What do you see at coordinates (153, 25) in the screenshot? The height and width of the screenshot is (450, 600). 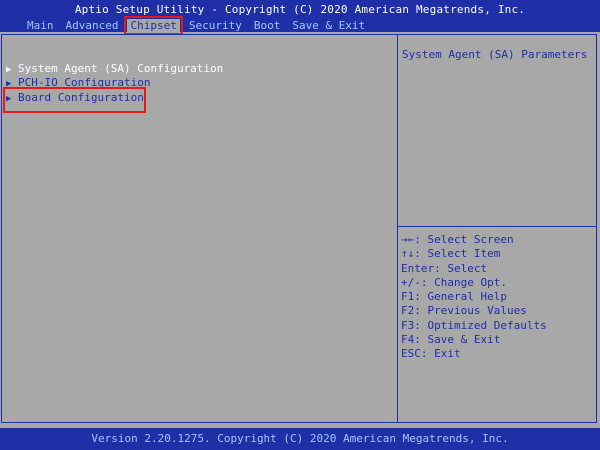 I see `tab-chipset: Chipset` at bounding box center [153, 25].